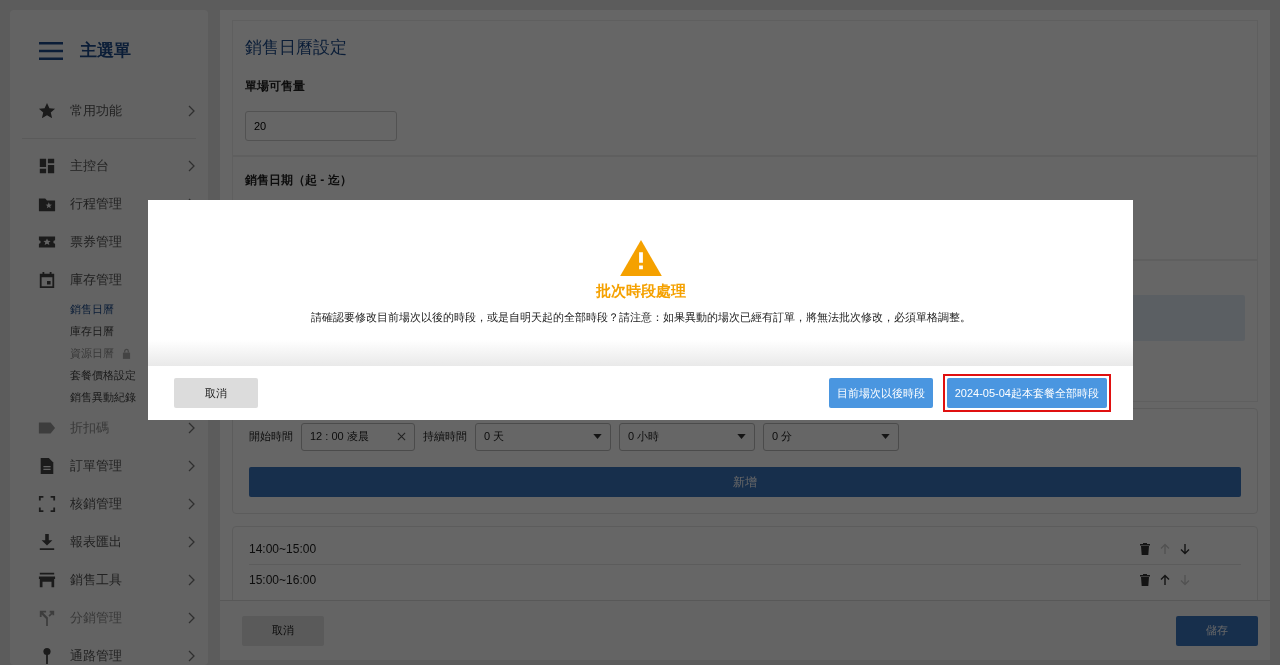 This screenshot has width=1280, height=665. Describe the element at coordinates (745, 481) in the screenshot. I see `add-button: 新增` at that location.